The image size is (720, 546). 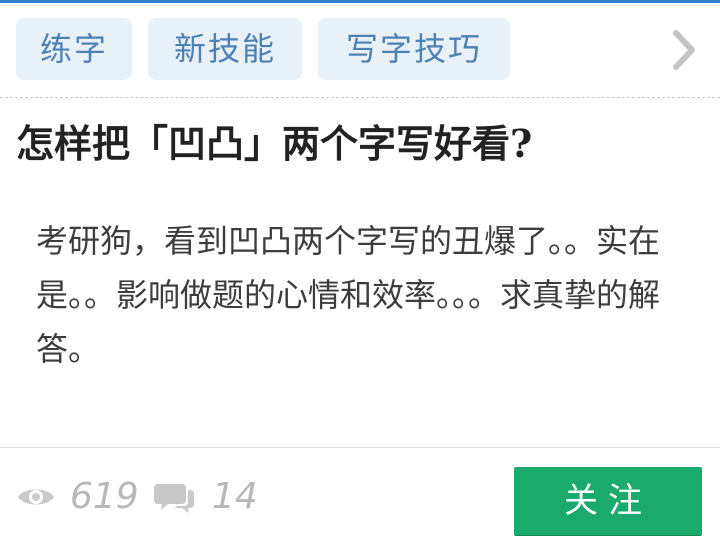 I want to click on chevron-right-icon, so click(x=684, y=50).